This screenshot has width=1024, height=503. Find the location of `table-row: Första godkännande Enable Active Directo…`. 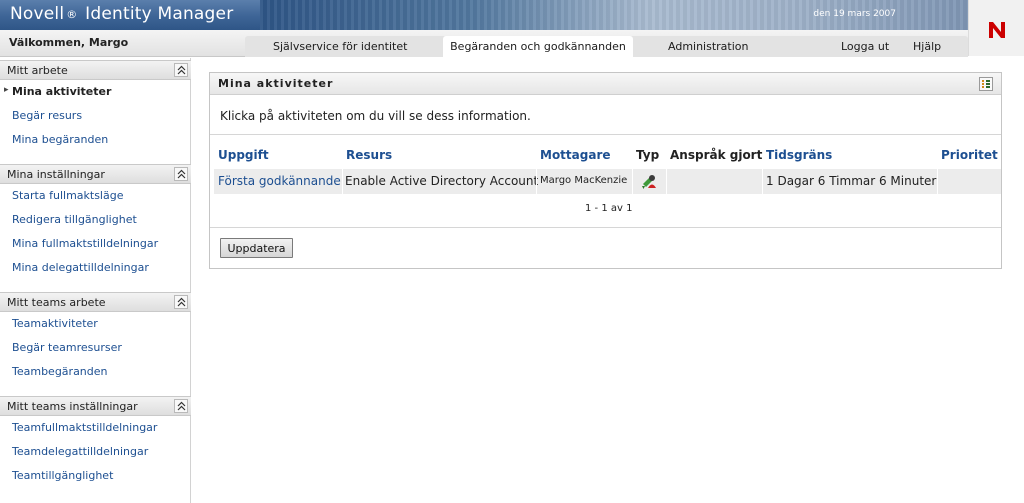

table-row: Första godkännande Enable Active Directo… is located at coordinates (607, 181).